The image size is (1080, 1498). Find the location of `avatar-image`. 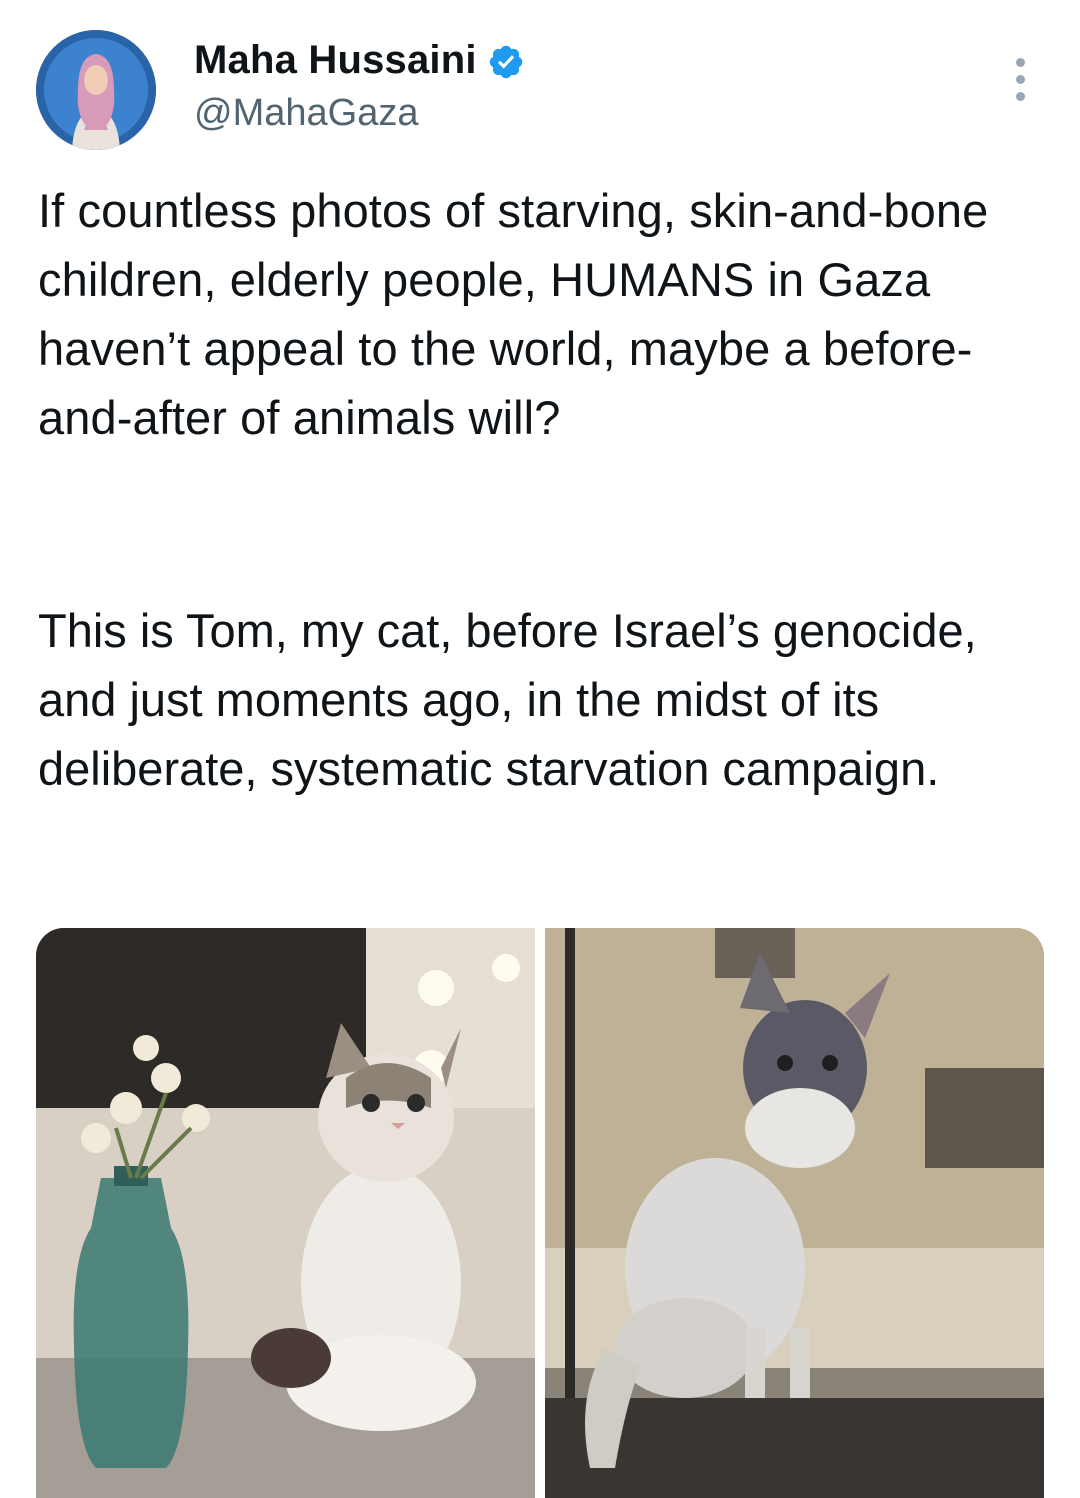

avatar-image is located at coordinates (96, 90).